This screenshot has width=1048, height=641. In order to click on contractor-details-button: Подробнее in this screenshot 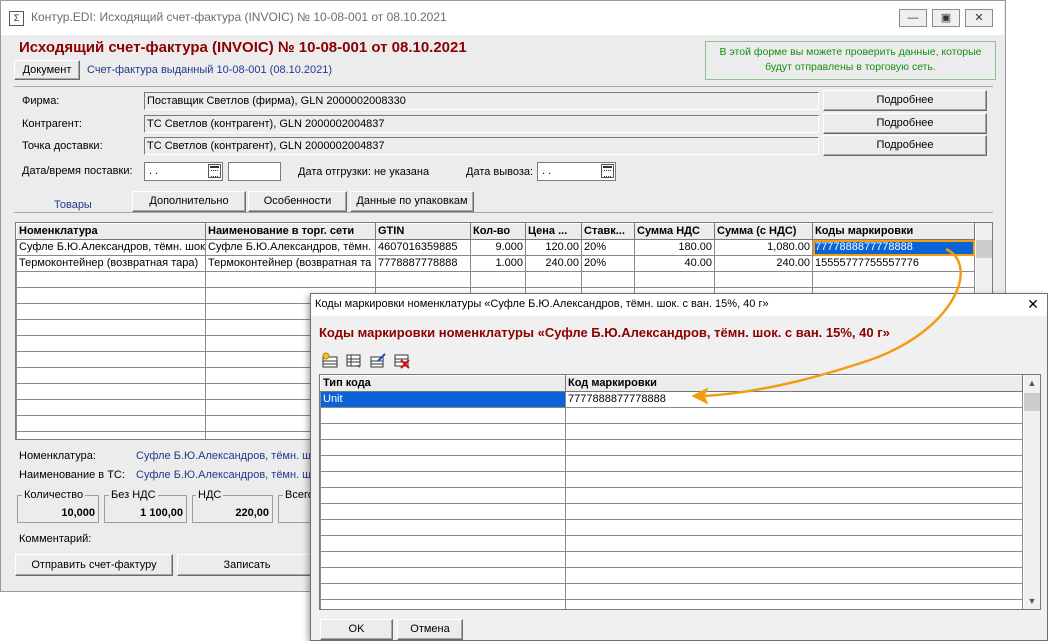, I will do `click(905, 123)`.